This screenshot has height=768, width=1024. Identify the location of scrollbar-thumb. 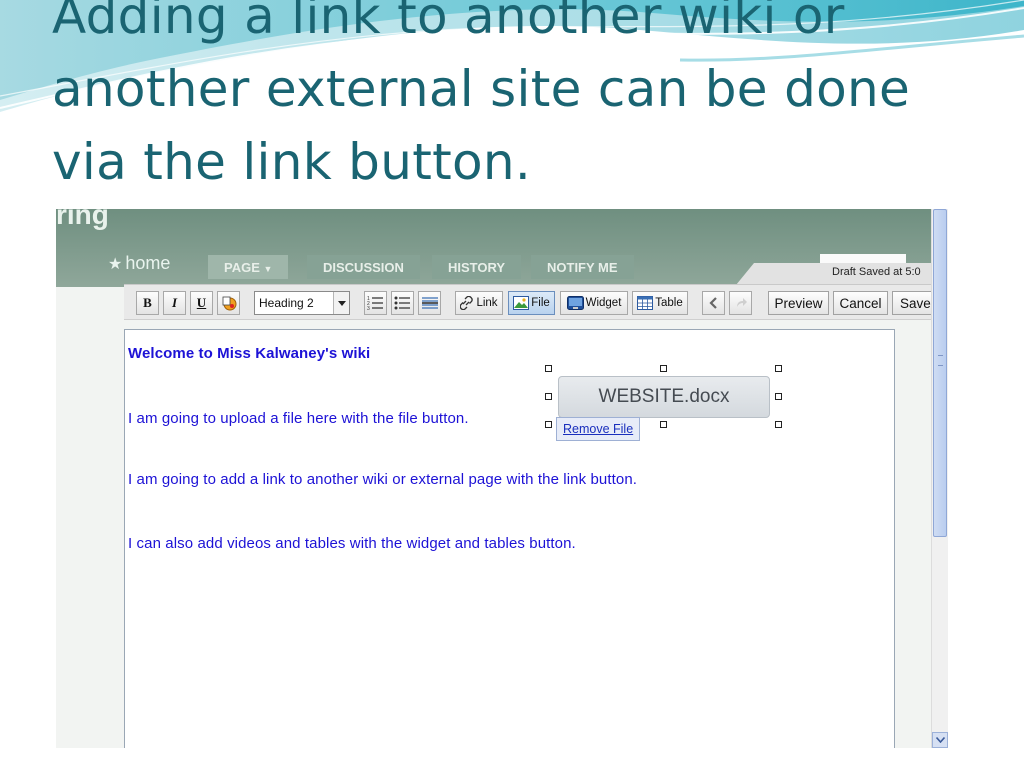
(940, 373).